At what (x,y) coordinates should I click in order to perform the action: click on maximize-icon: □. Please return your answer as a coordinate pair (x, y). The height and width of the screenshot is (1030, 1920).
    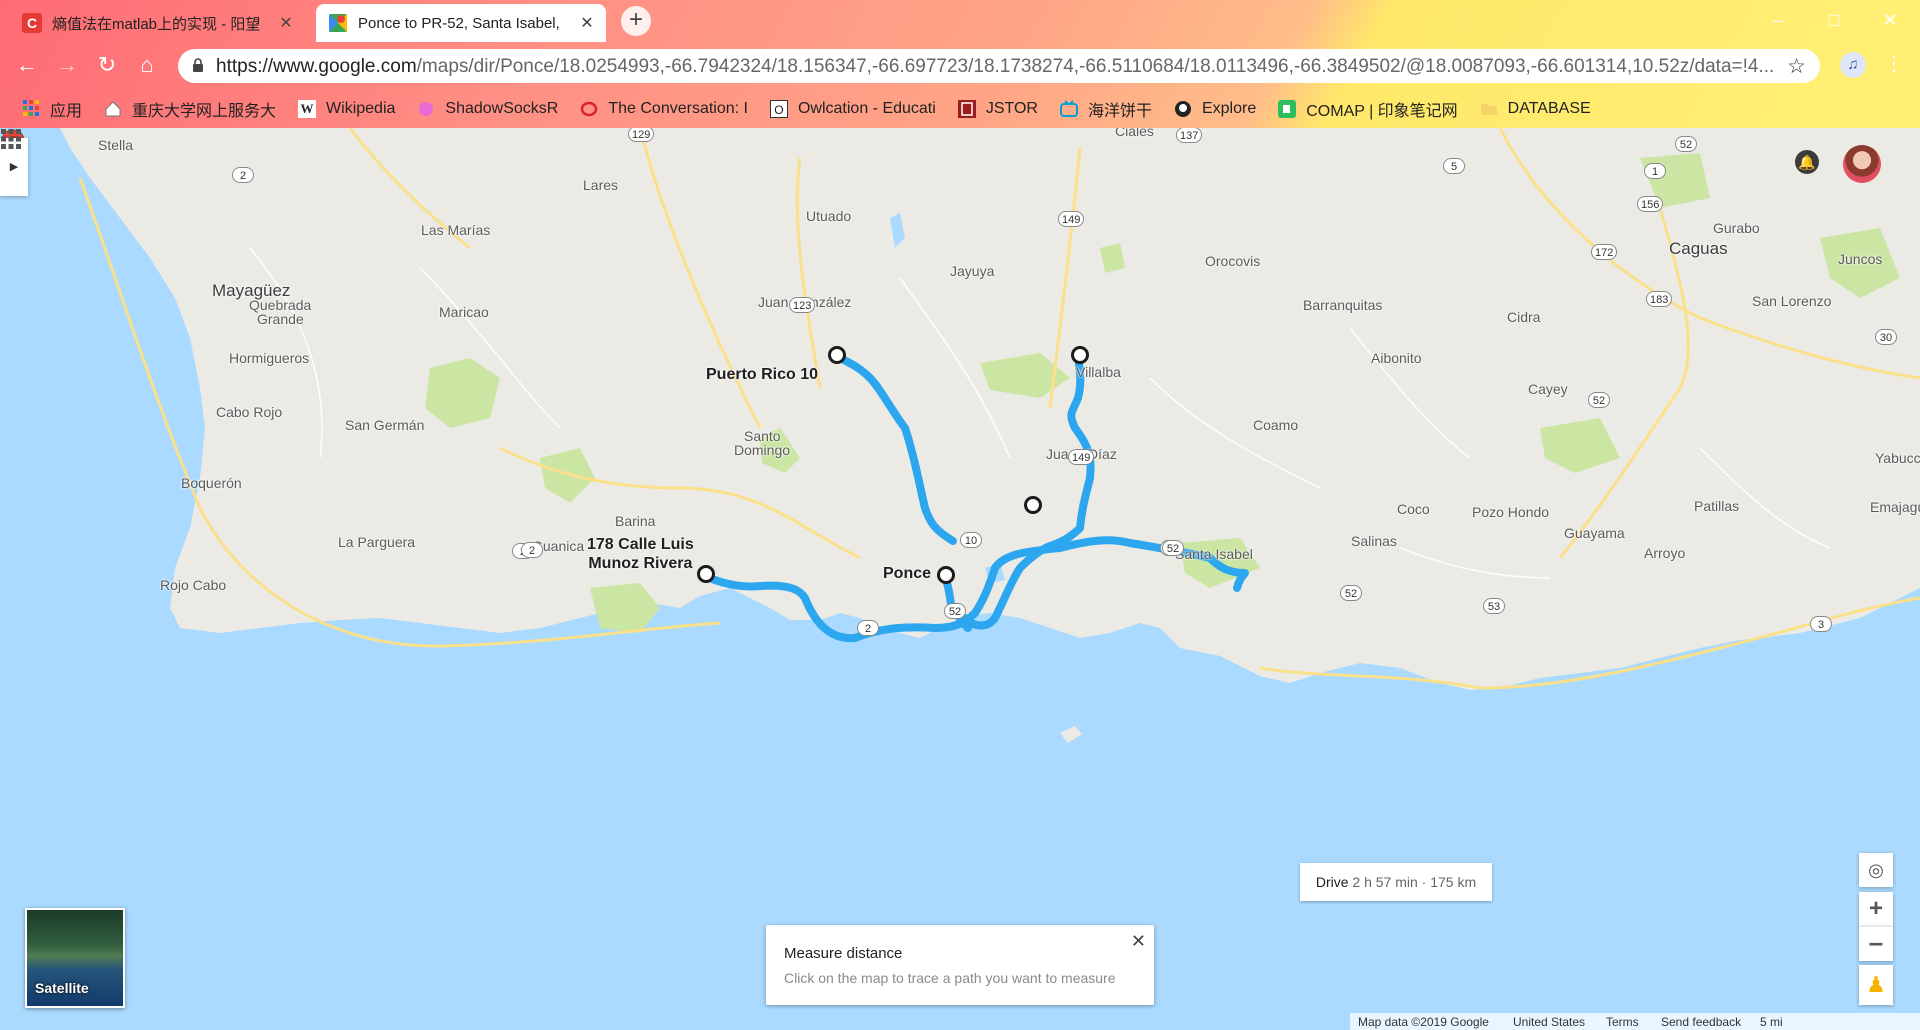
    Looking at the image, I should click on (1834, 20).